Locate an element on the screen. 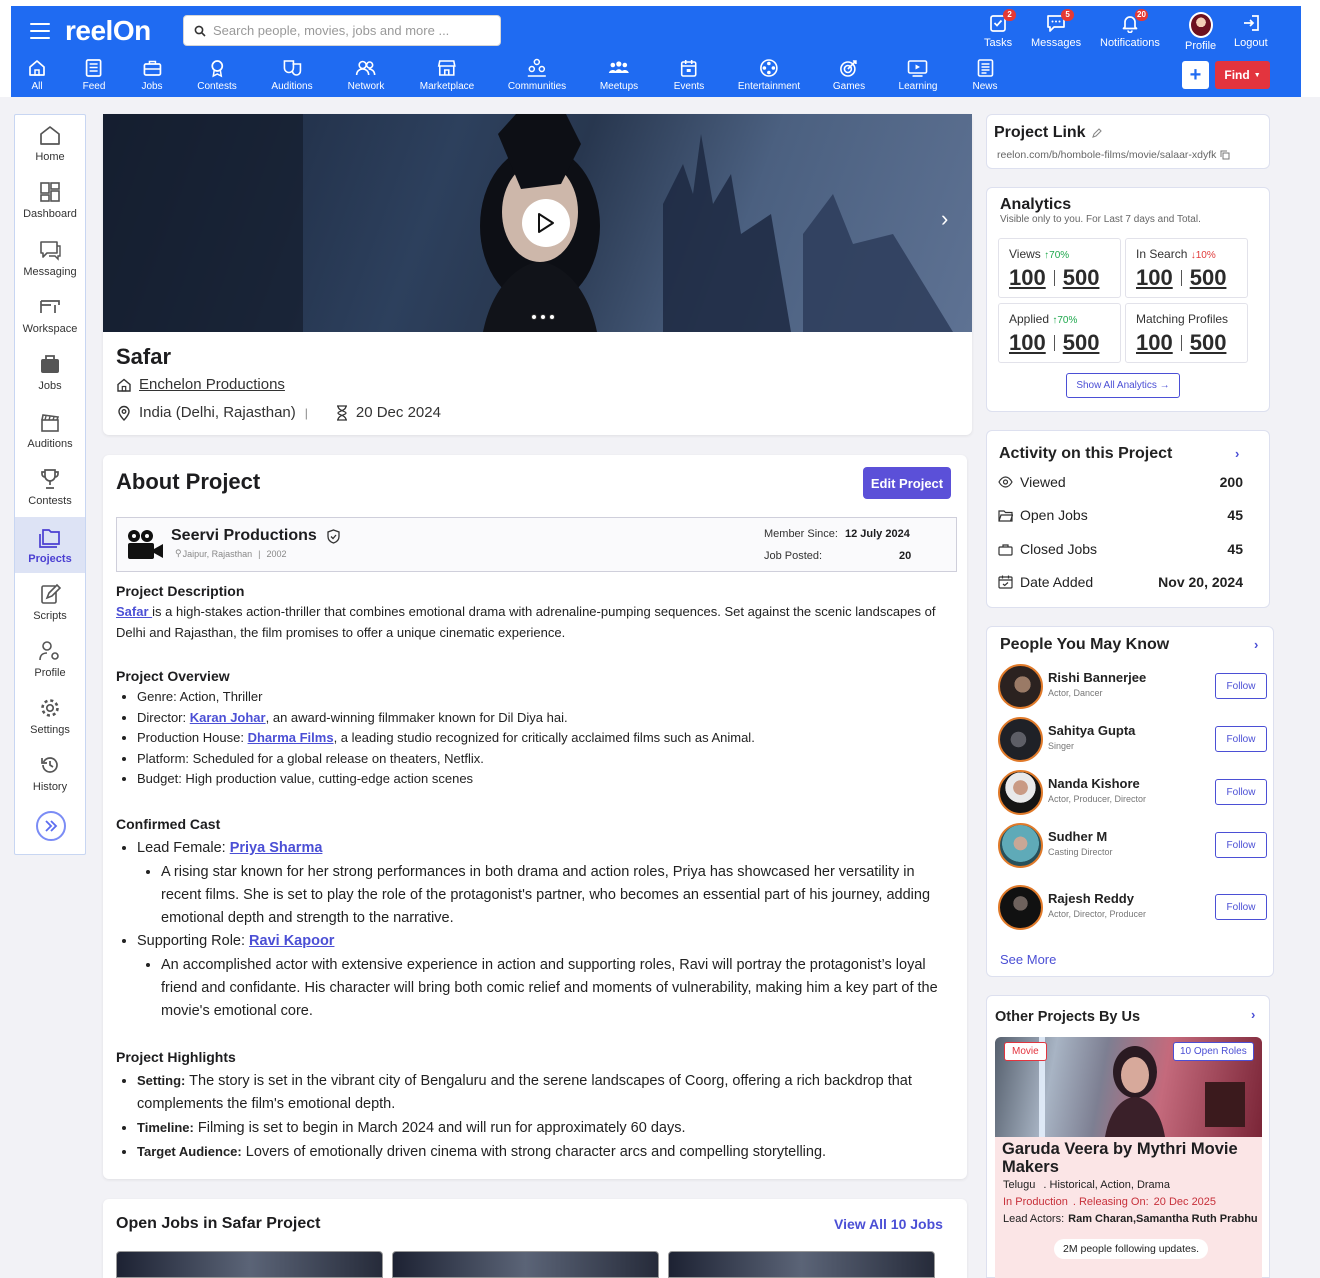  sidebar-item-workspace: Workspace is located at coordinates (50, 315).